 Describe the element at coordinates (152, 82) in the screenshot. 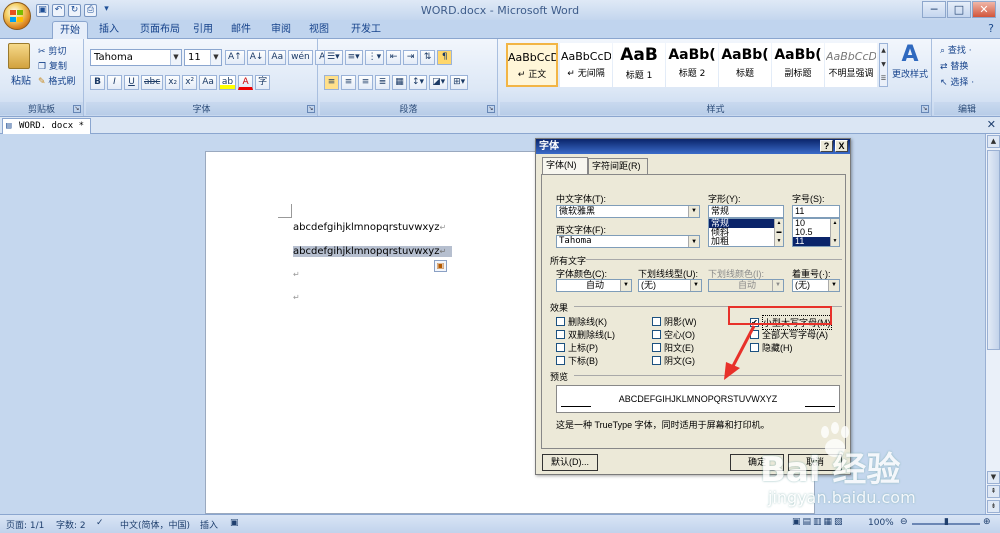

I see `strikethrough-button: abc` at that location.